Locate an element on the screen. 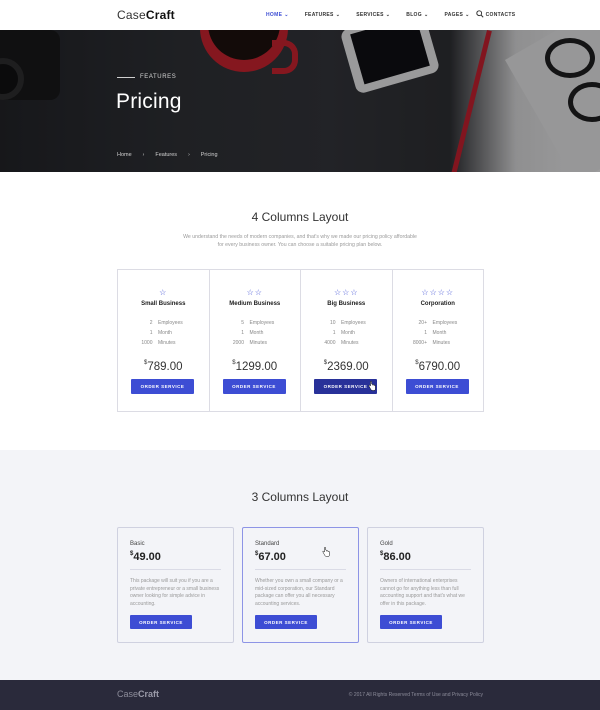 This screenshot has height=710, width=600. plan-price: $2369.00 is located at coordinates (346, 366).